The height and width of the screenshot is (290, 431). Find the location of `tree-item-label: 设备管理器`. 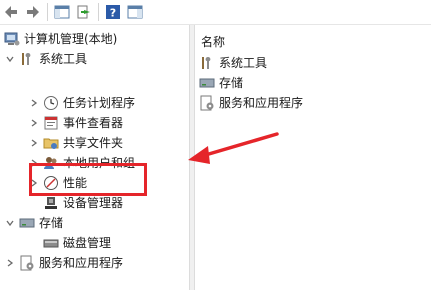

tree-item-label: 设备管理器 is located at coordinates (93, 203).